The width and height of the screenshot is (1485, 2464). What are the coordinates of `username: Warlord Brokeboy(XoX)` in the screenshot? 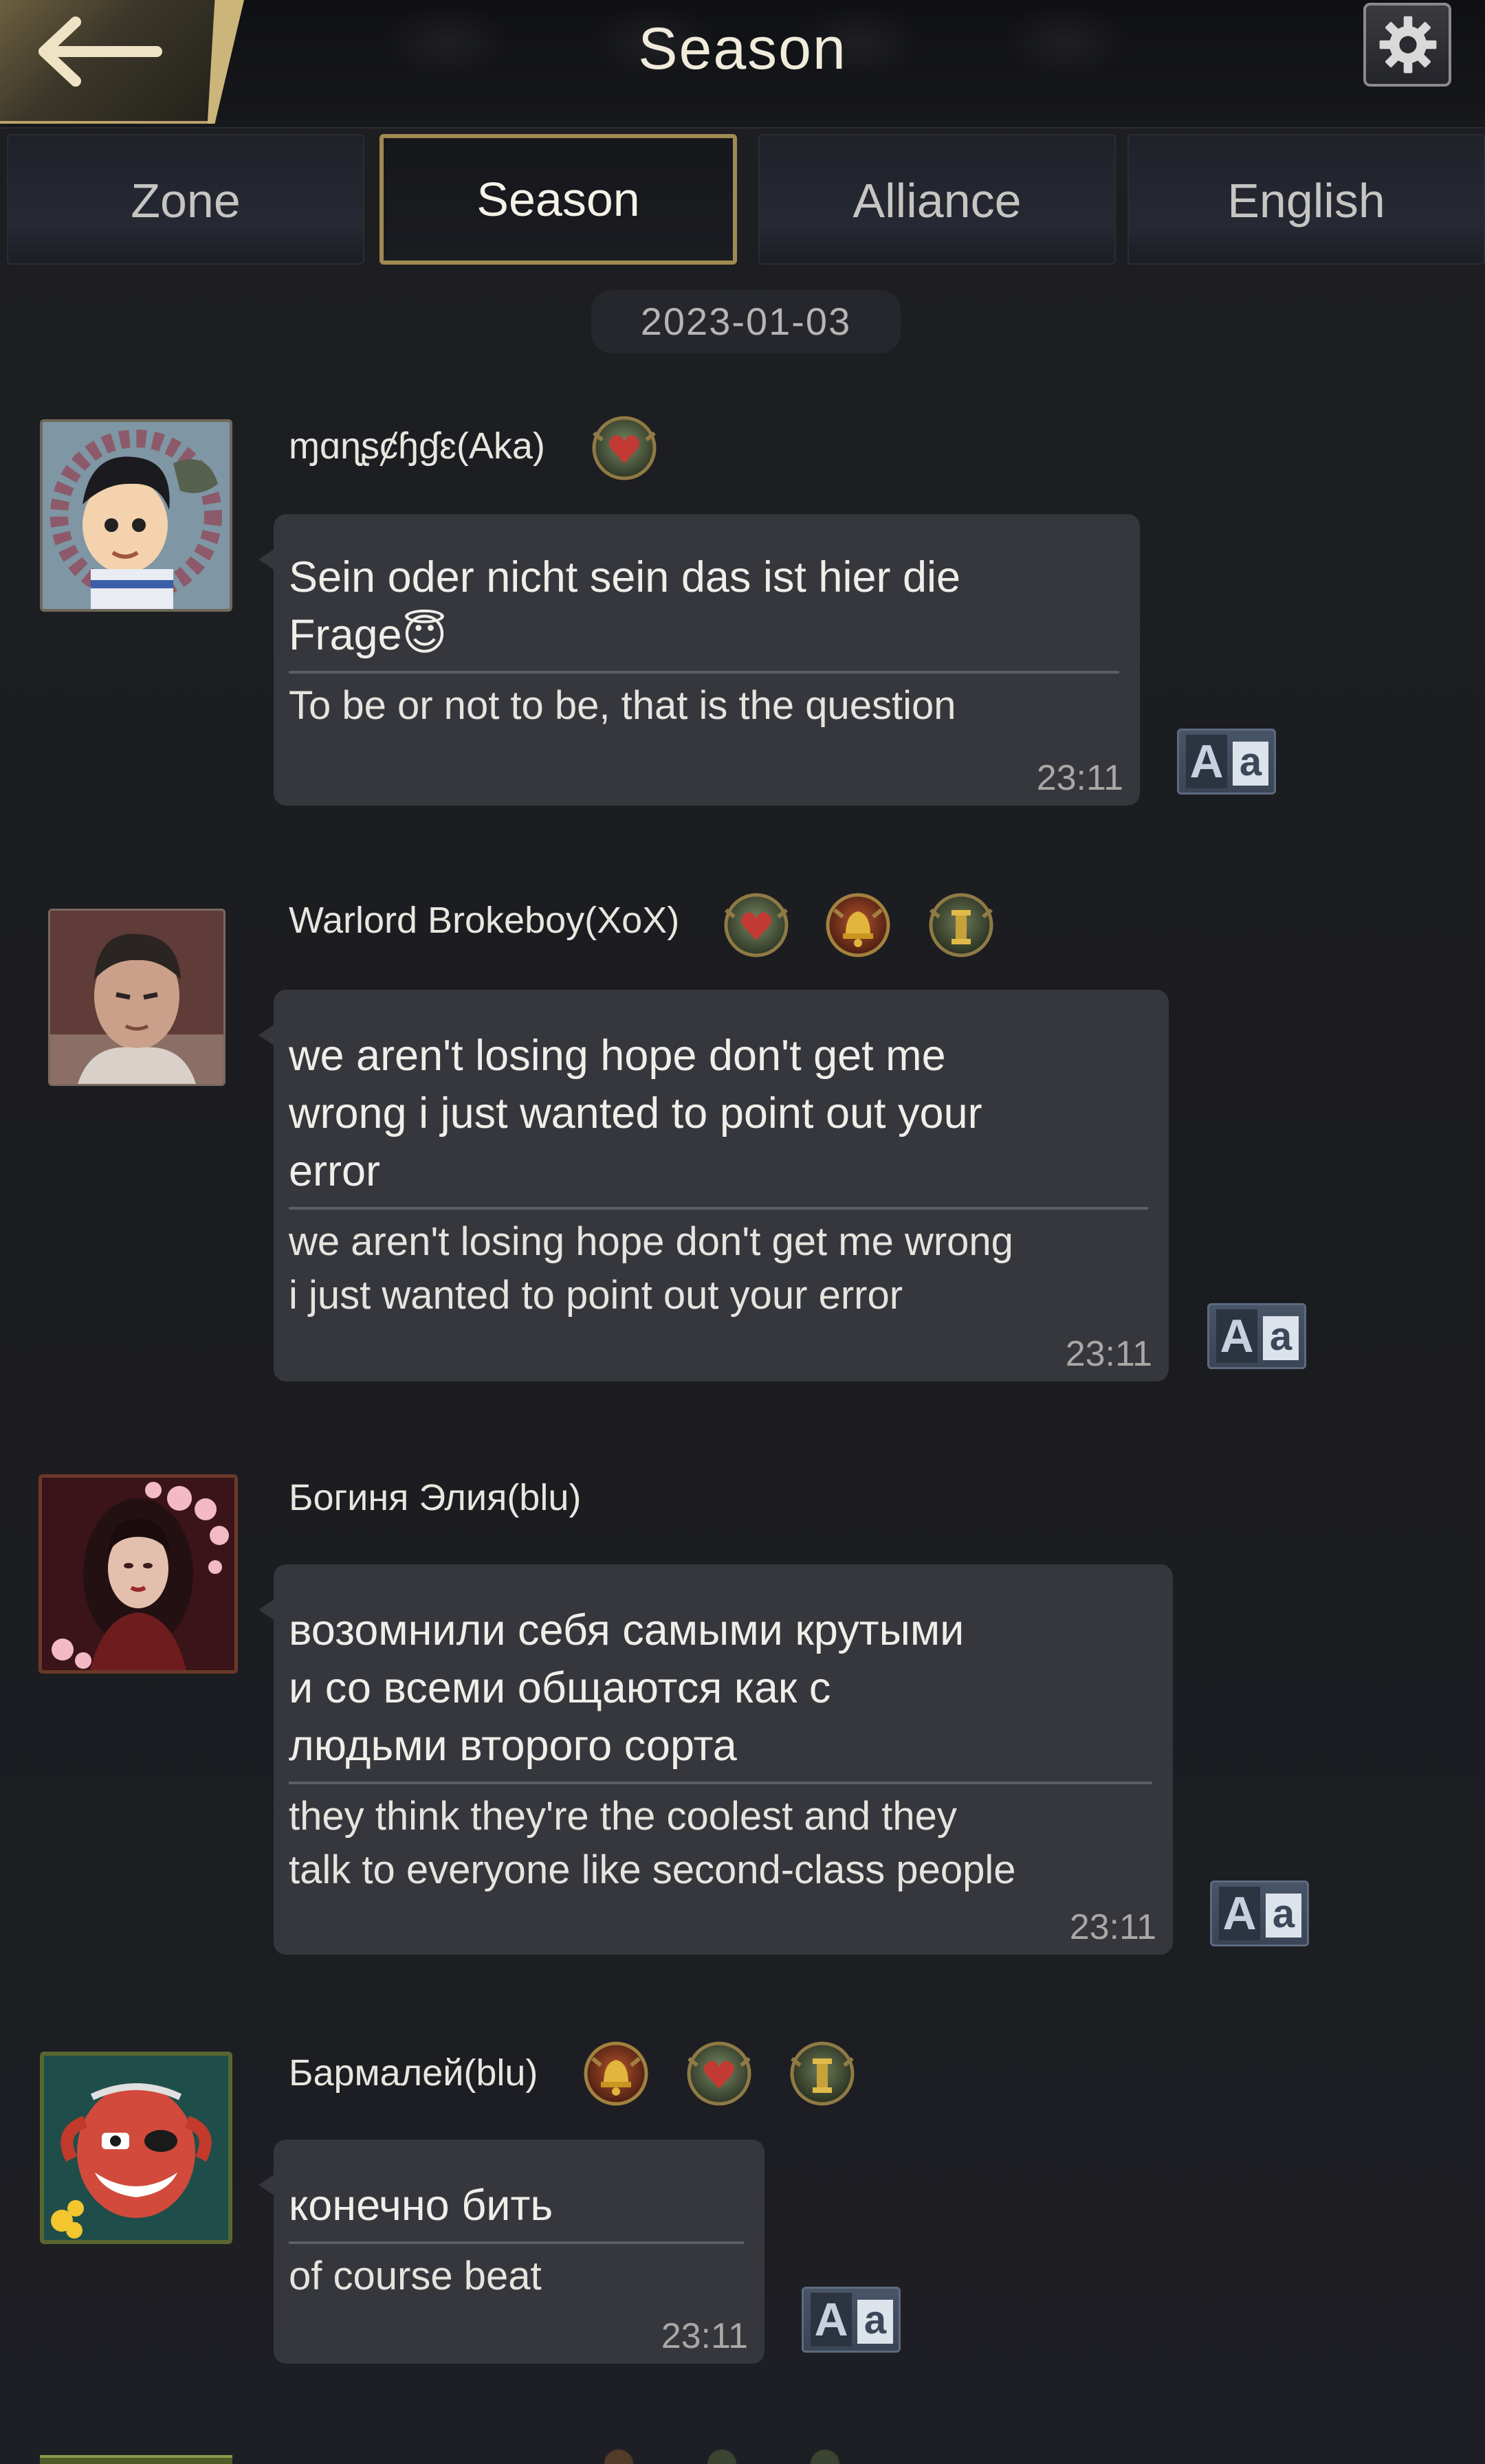 It's located at (484, 920).